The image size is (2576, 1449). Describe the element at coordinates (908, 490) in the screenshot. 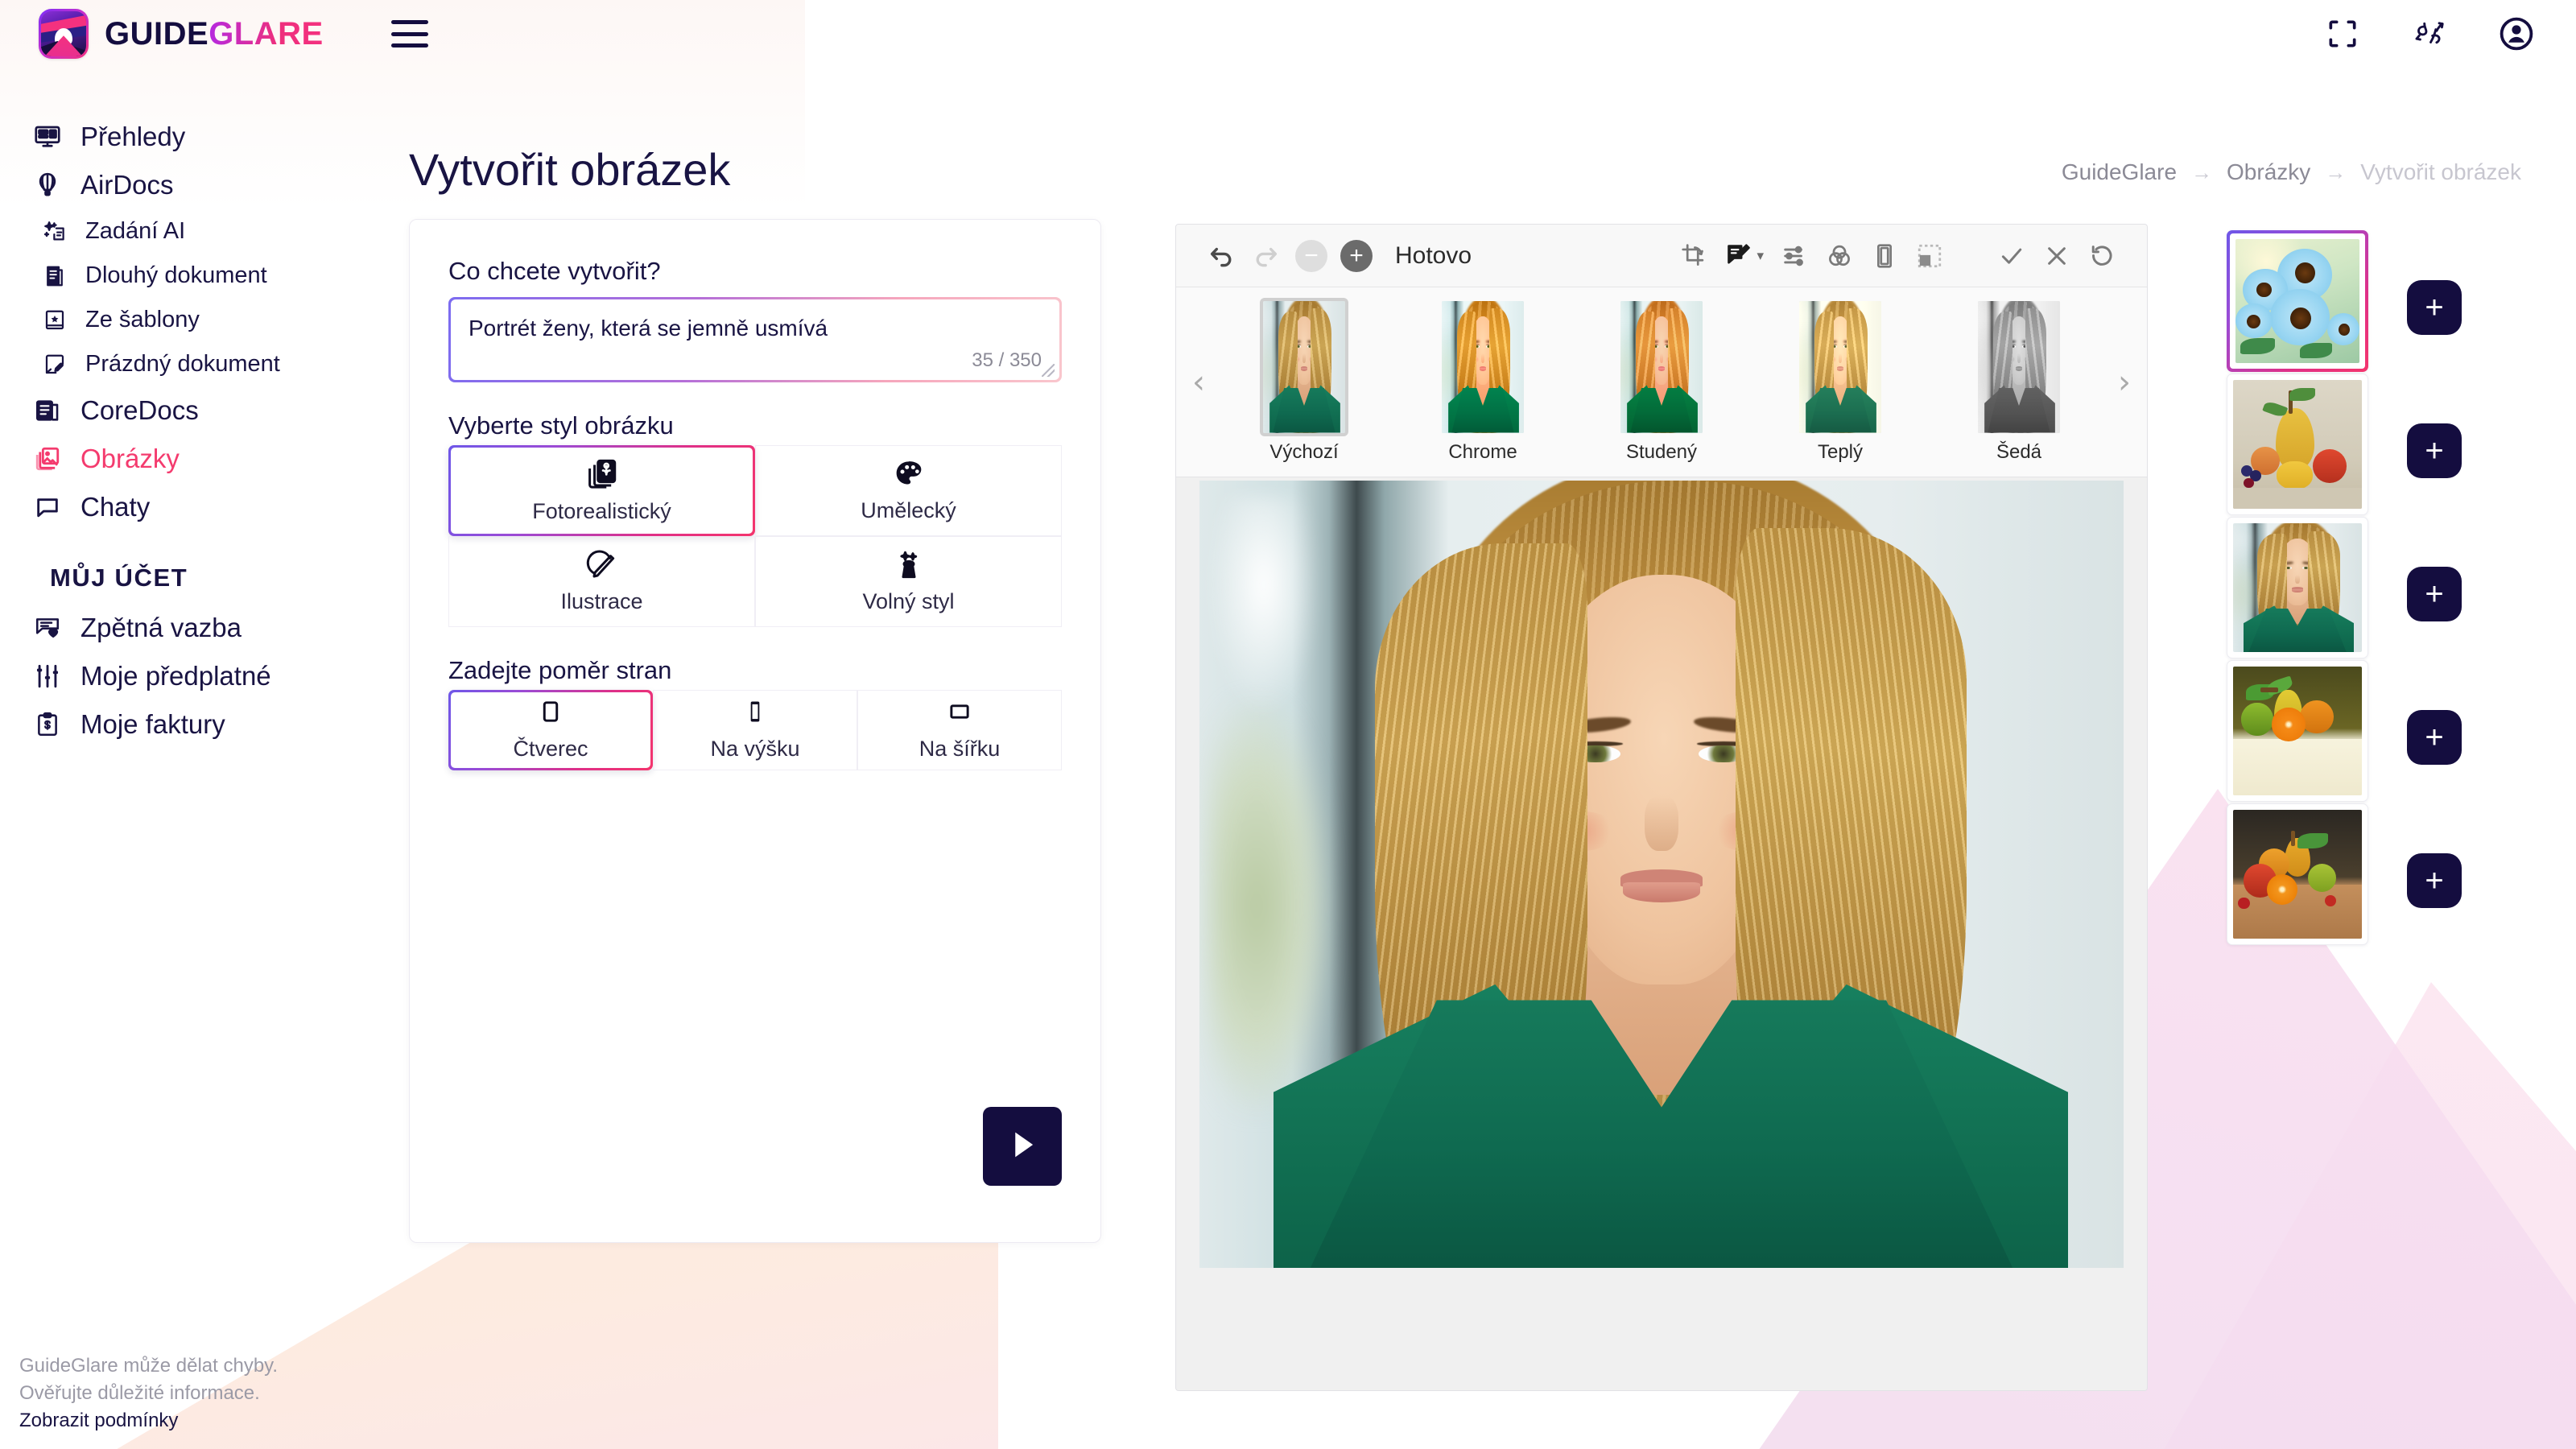

I see `style-option-umelecky: Umělecký` at that location.